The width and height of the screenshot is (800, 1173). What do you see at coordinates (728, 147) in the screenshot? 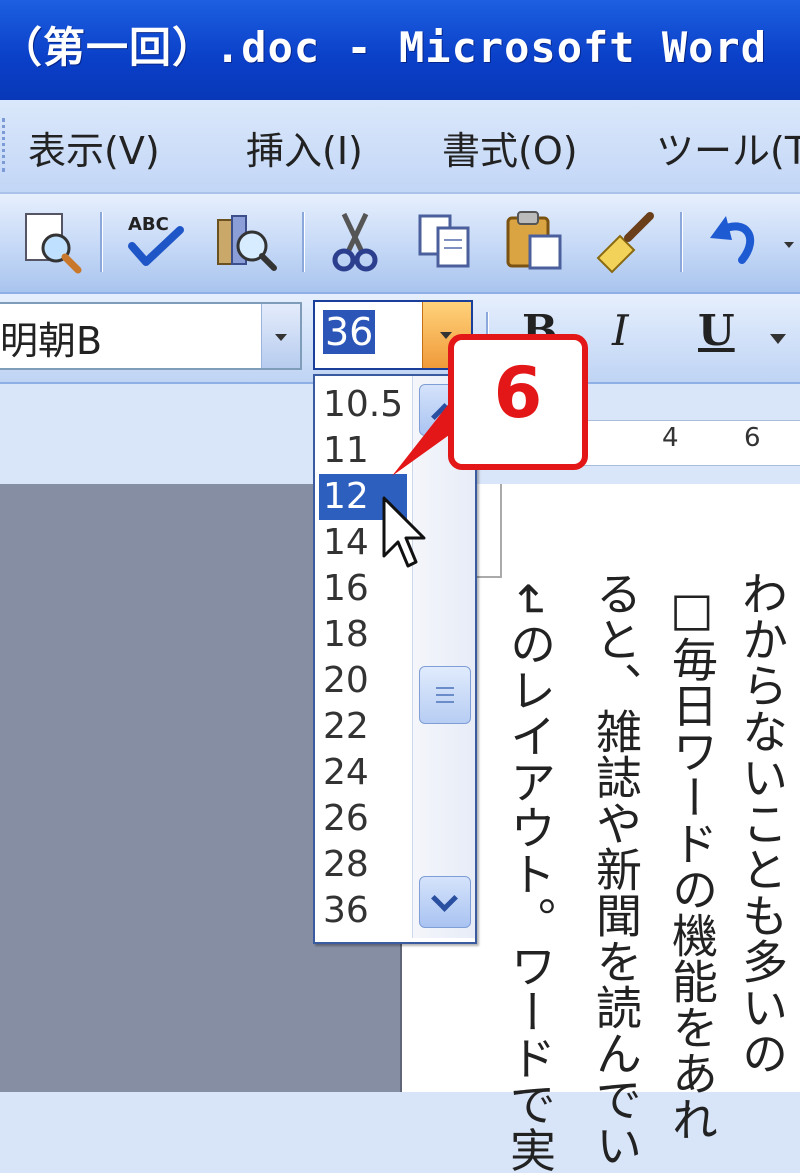
I see `menu-tools: ツール(T` at bounding box center [728, 147].